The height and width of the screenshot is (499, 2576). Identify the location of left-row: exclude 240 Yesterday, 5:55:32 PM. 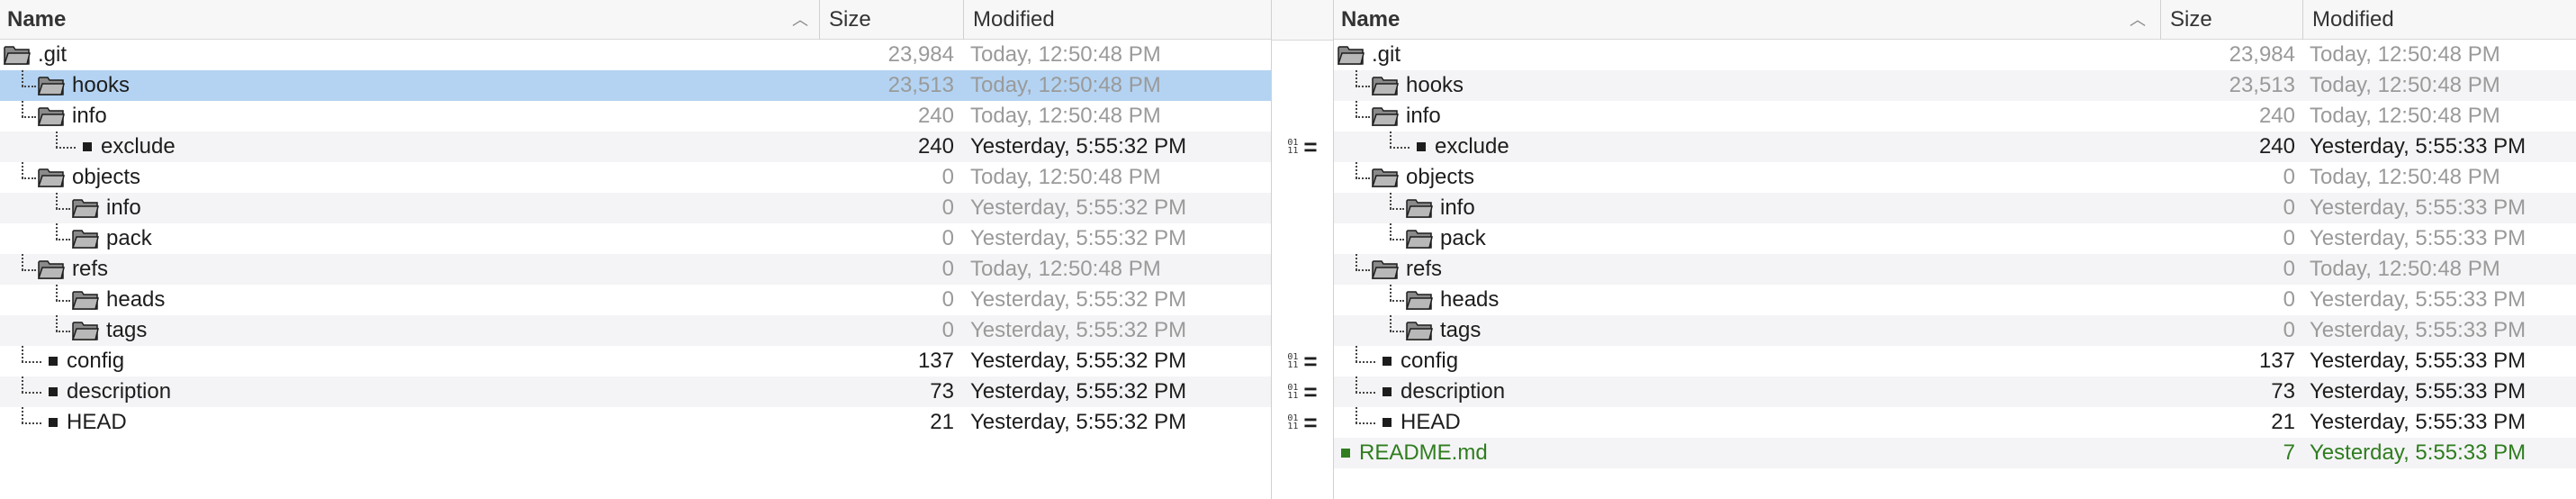
(635, 147).